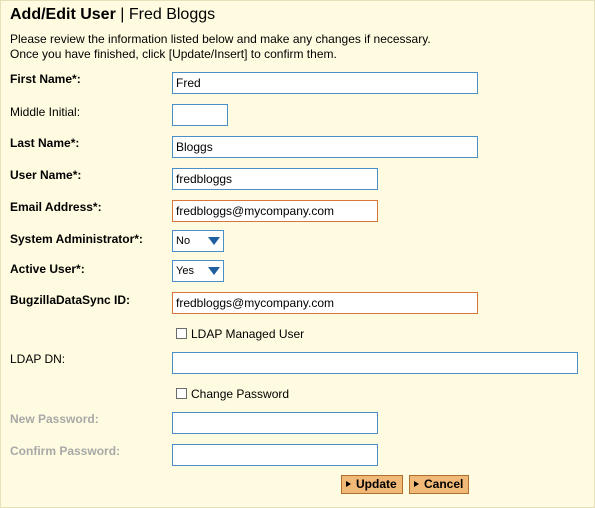  I want to click on confirm-password-field, so click(275, 455).